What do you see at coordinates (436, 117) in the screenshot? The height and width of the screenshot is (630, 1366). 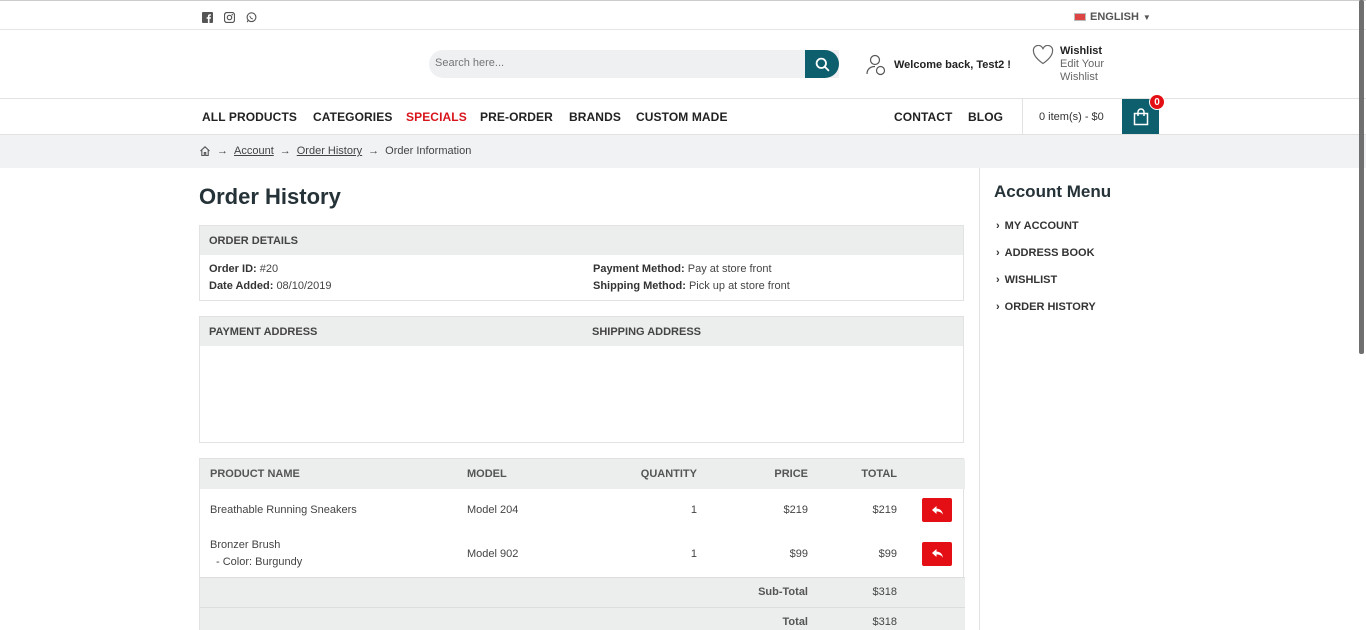 I see `nav-specials: SPECIALS` at bounding box center [436, 117].